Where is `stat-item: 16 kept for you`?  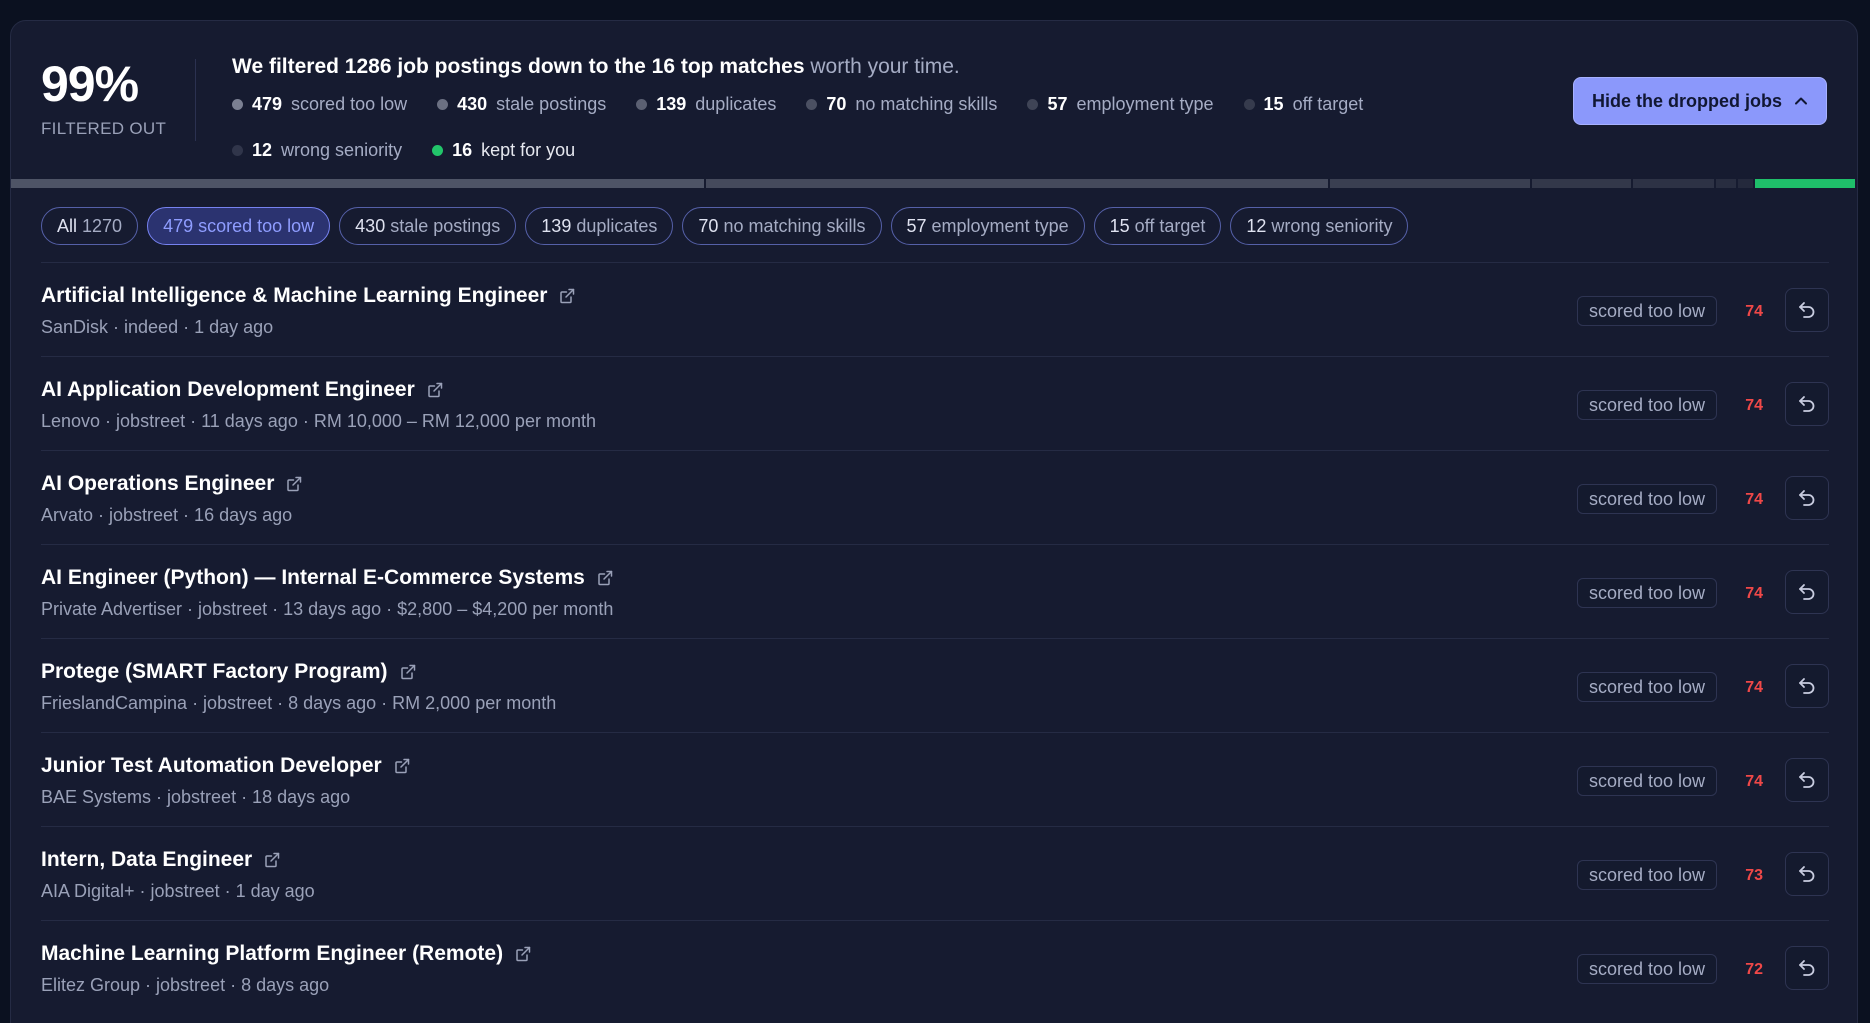
stat-item: 16 kept for you is located at coordinates (503, 150).